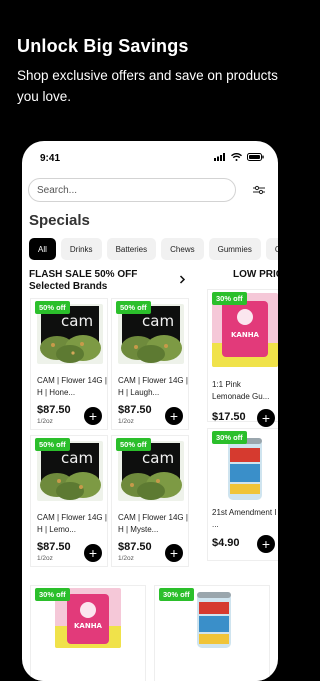 The width and height of the screenshot is (320, 681). I want to click on drink-can-image, so click(214, 618).